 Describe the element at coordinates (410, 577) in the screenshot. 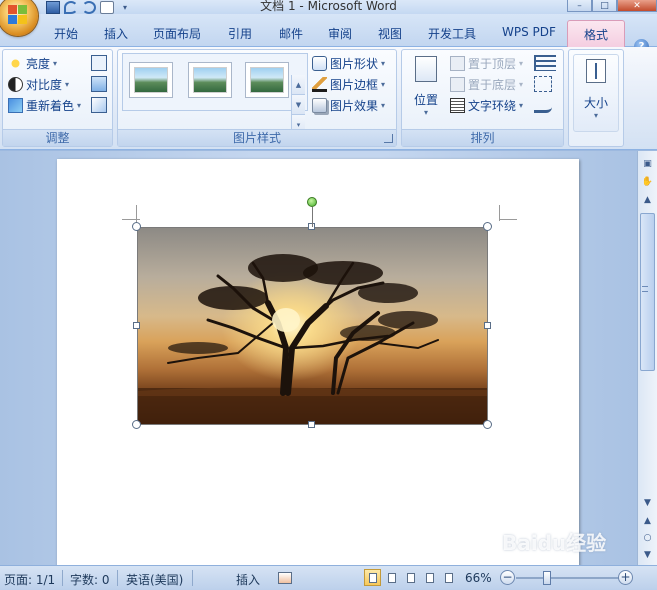

I see `web-layout-view-icon` at that location.